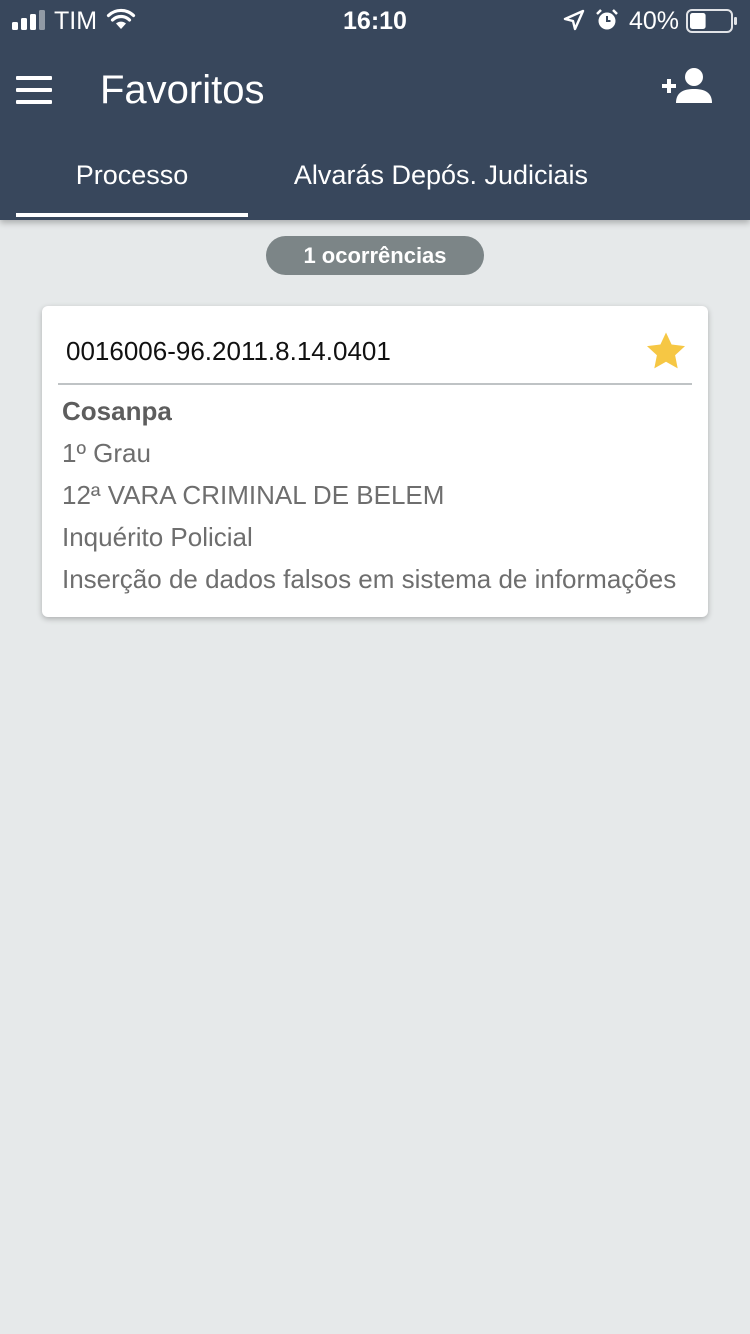 Image resolution: width=750 pixels, height=1334 pixels. I want to click on tab-alvaras: Alvarás Depós. Judiciais, so click(441, 190).